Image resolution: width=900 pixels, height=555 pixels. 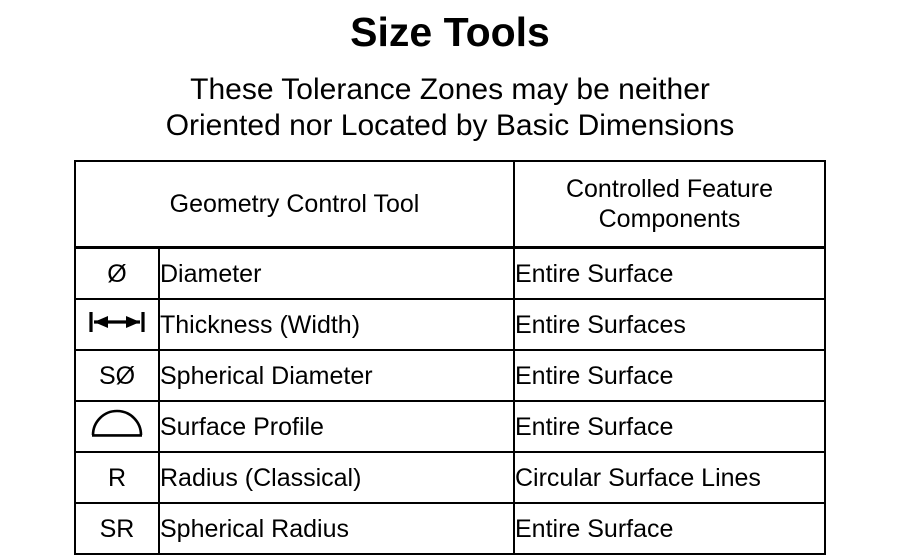 I want to click on table-row: SR Spherical Radius Entire Surface, so click(x=450, y=528).